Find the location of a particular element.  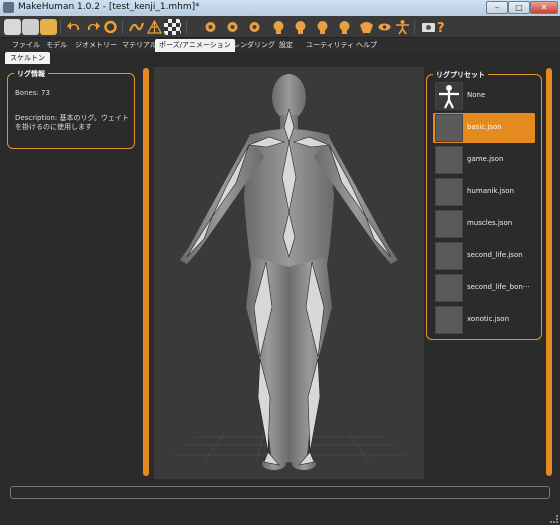

rig-description: Description: 基本のリグ。ウェイトを掛けるのに使用します is located at coordinates (72, 122).